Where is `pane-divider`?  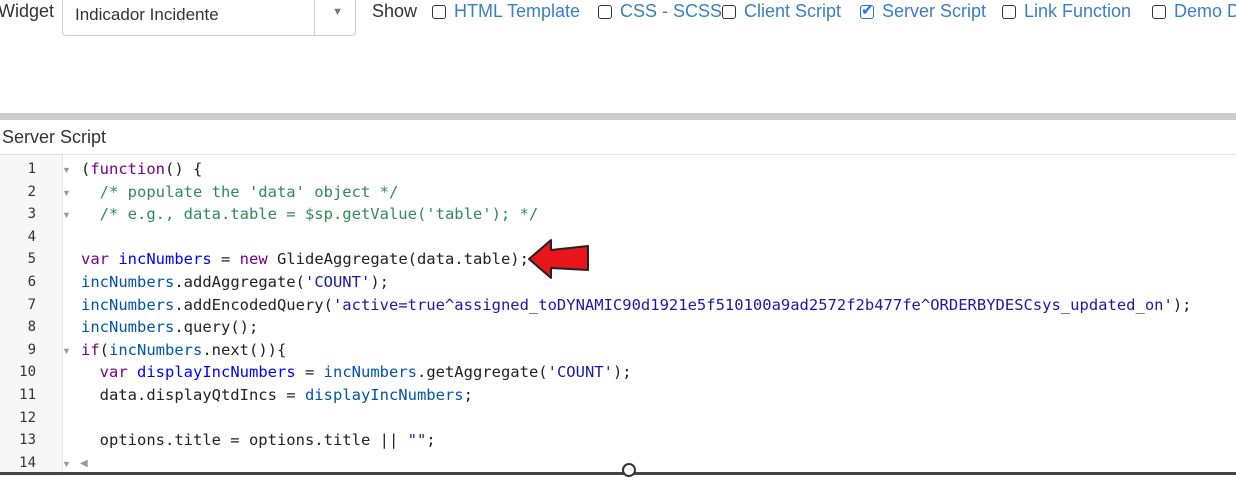 pane-divider is located at coordinates (618, 116).